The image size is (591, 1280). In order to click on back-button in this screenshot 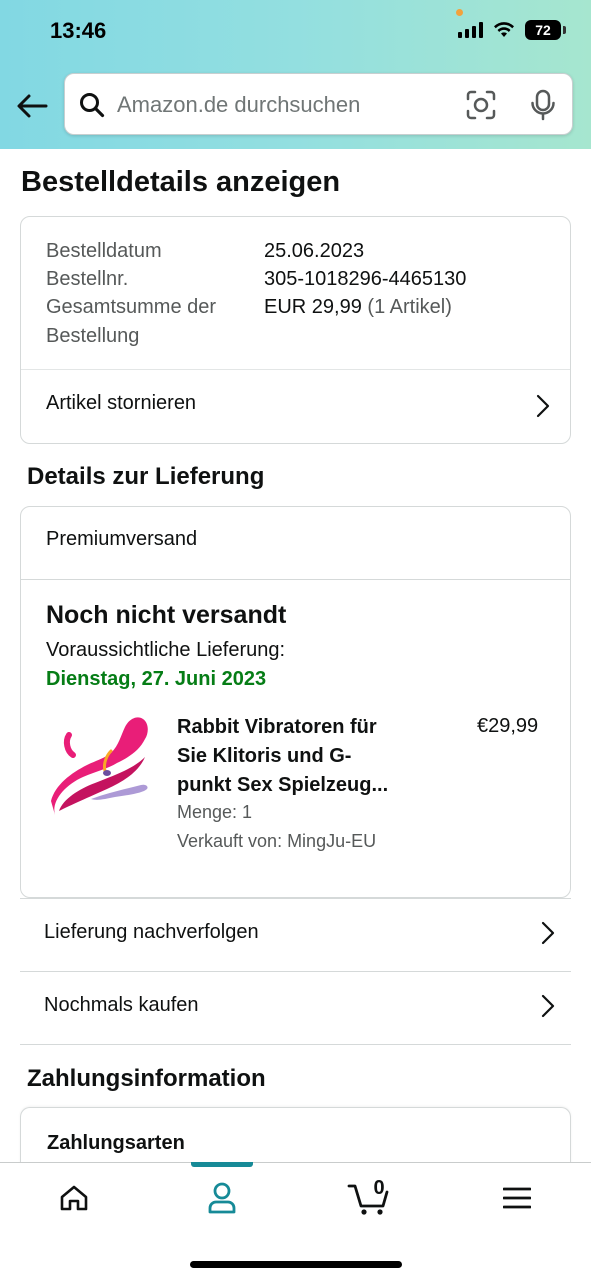, I will do `click(32, 106)`.